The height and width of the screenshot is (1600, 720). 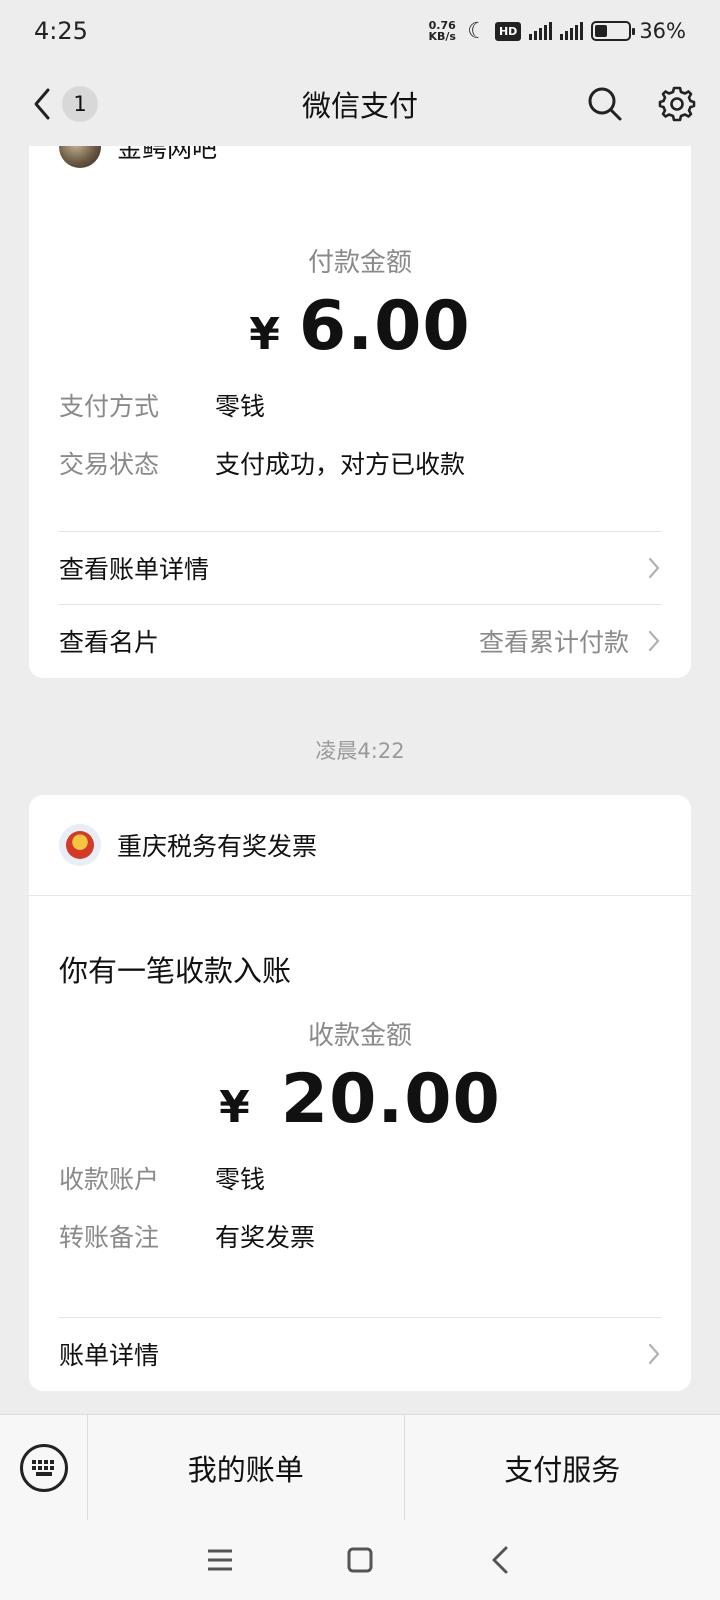 I want to click on merchant-header: 金鳄网吧, so click(x=138, y=157).